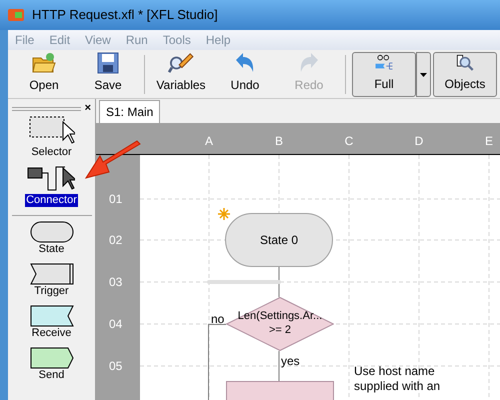 The width and height of the screenshot is (500, 400). I want to click on folder-icon, so click(44, 63).